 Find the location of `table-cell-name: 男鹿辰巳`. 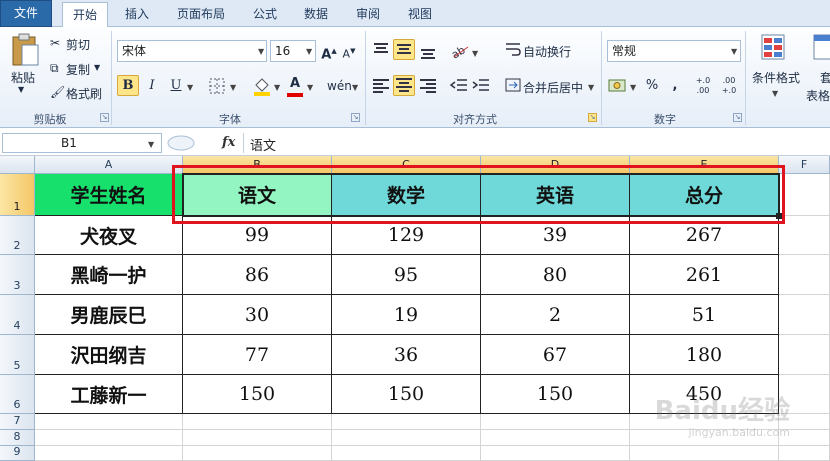

table-cell-name: 男鹿辰巳 is located at coordinates (109, 315).